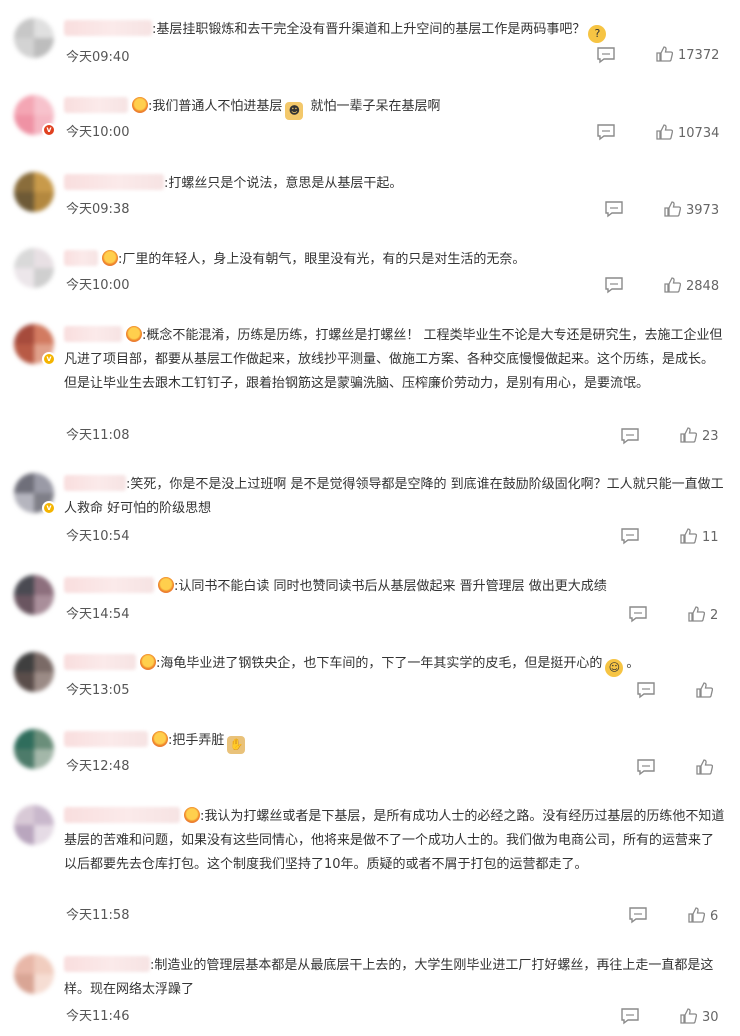 This screenshot has width=740, height=1036. I want to click on like-count: 2848, so click(703, 286).